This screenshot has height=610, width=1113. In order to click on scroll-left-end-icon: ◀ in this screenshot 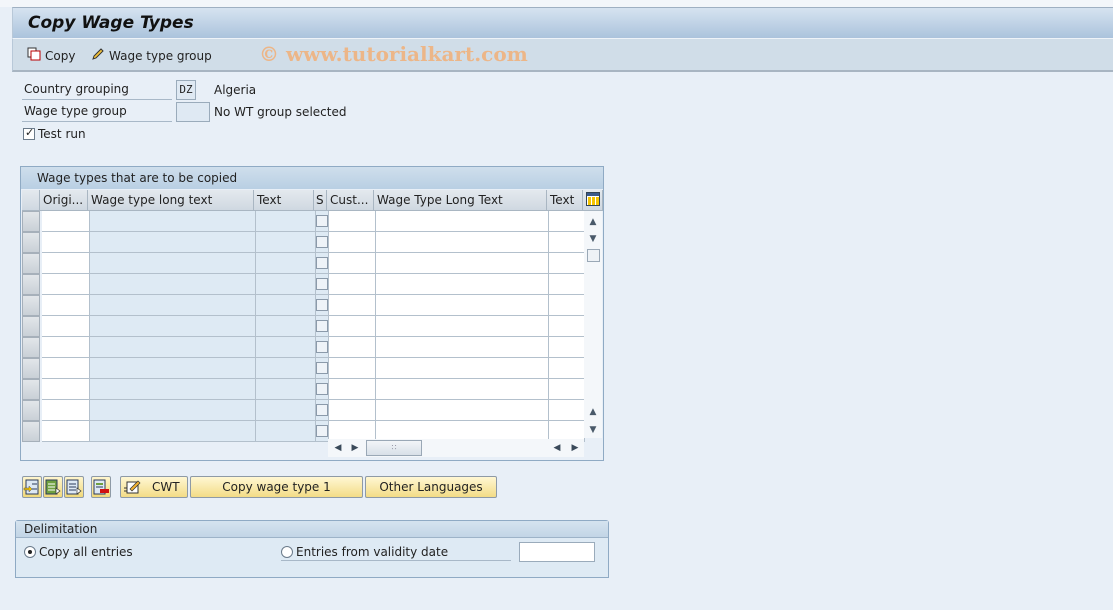, I will do `click(557, 448)`.